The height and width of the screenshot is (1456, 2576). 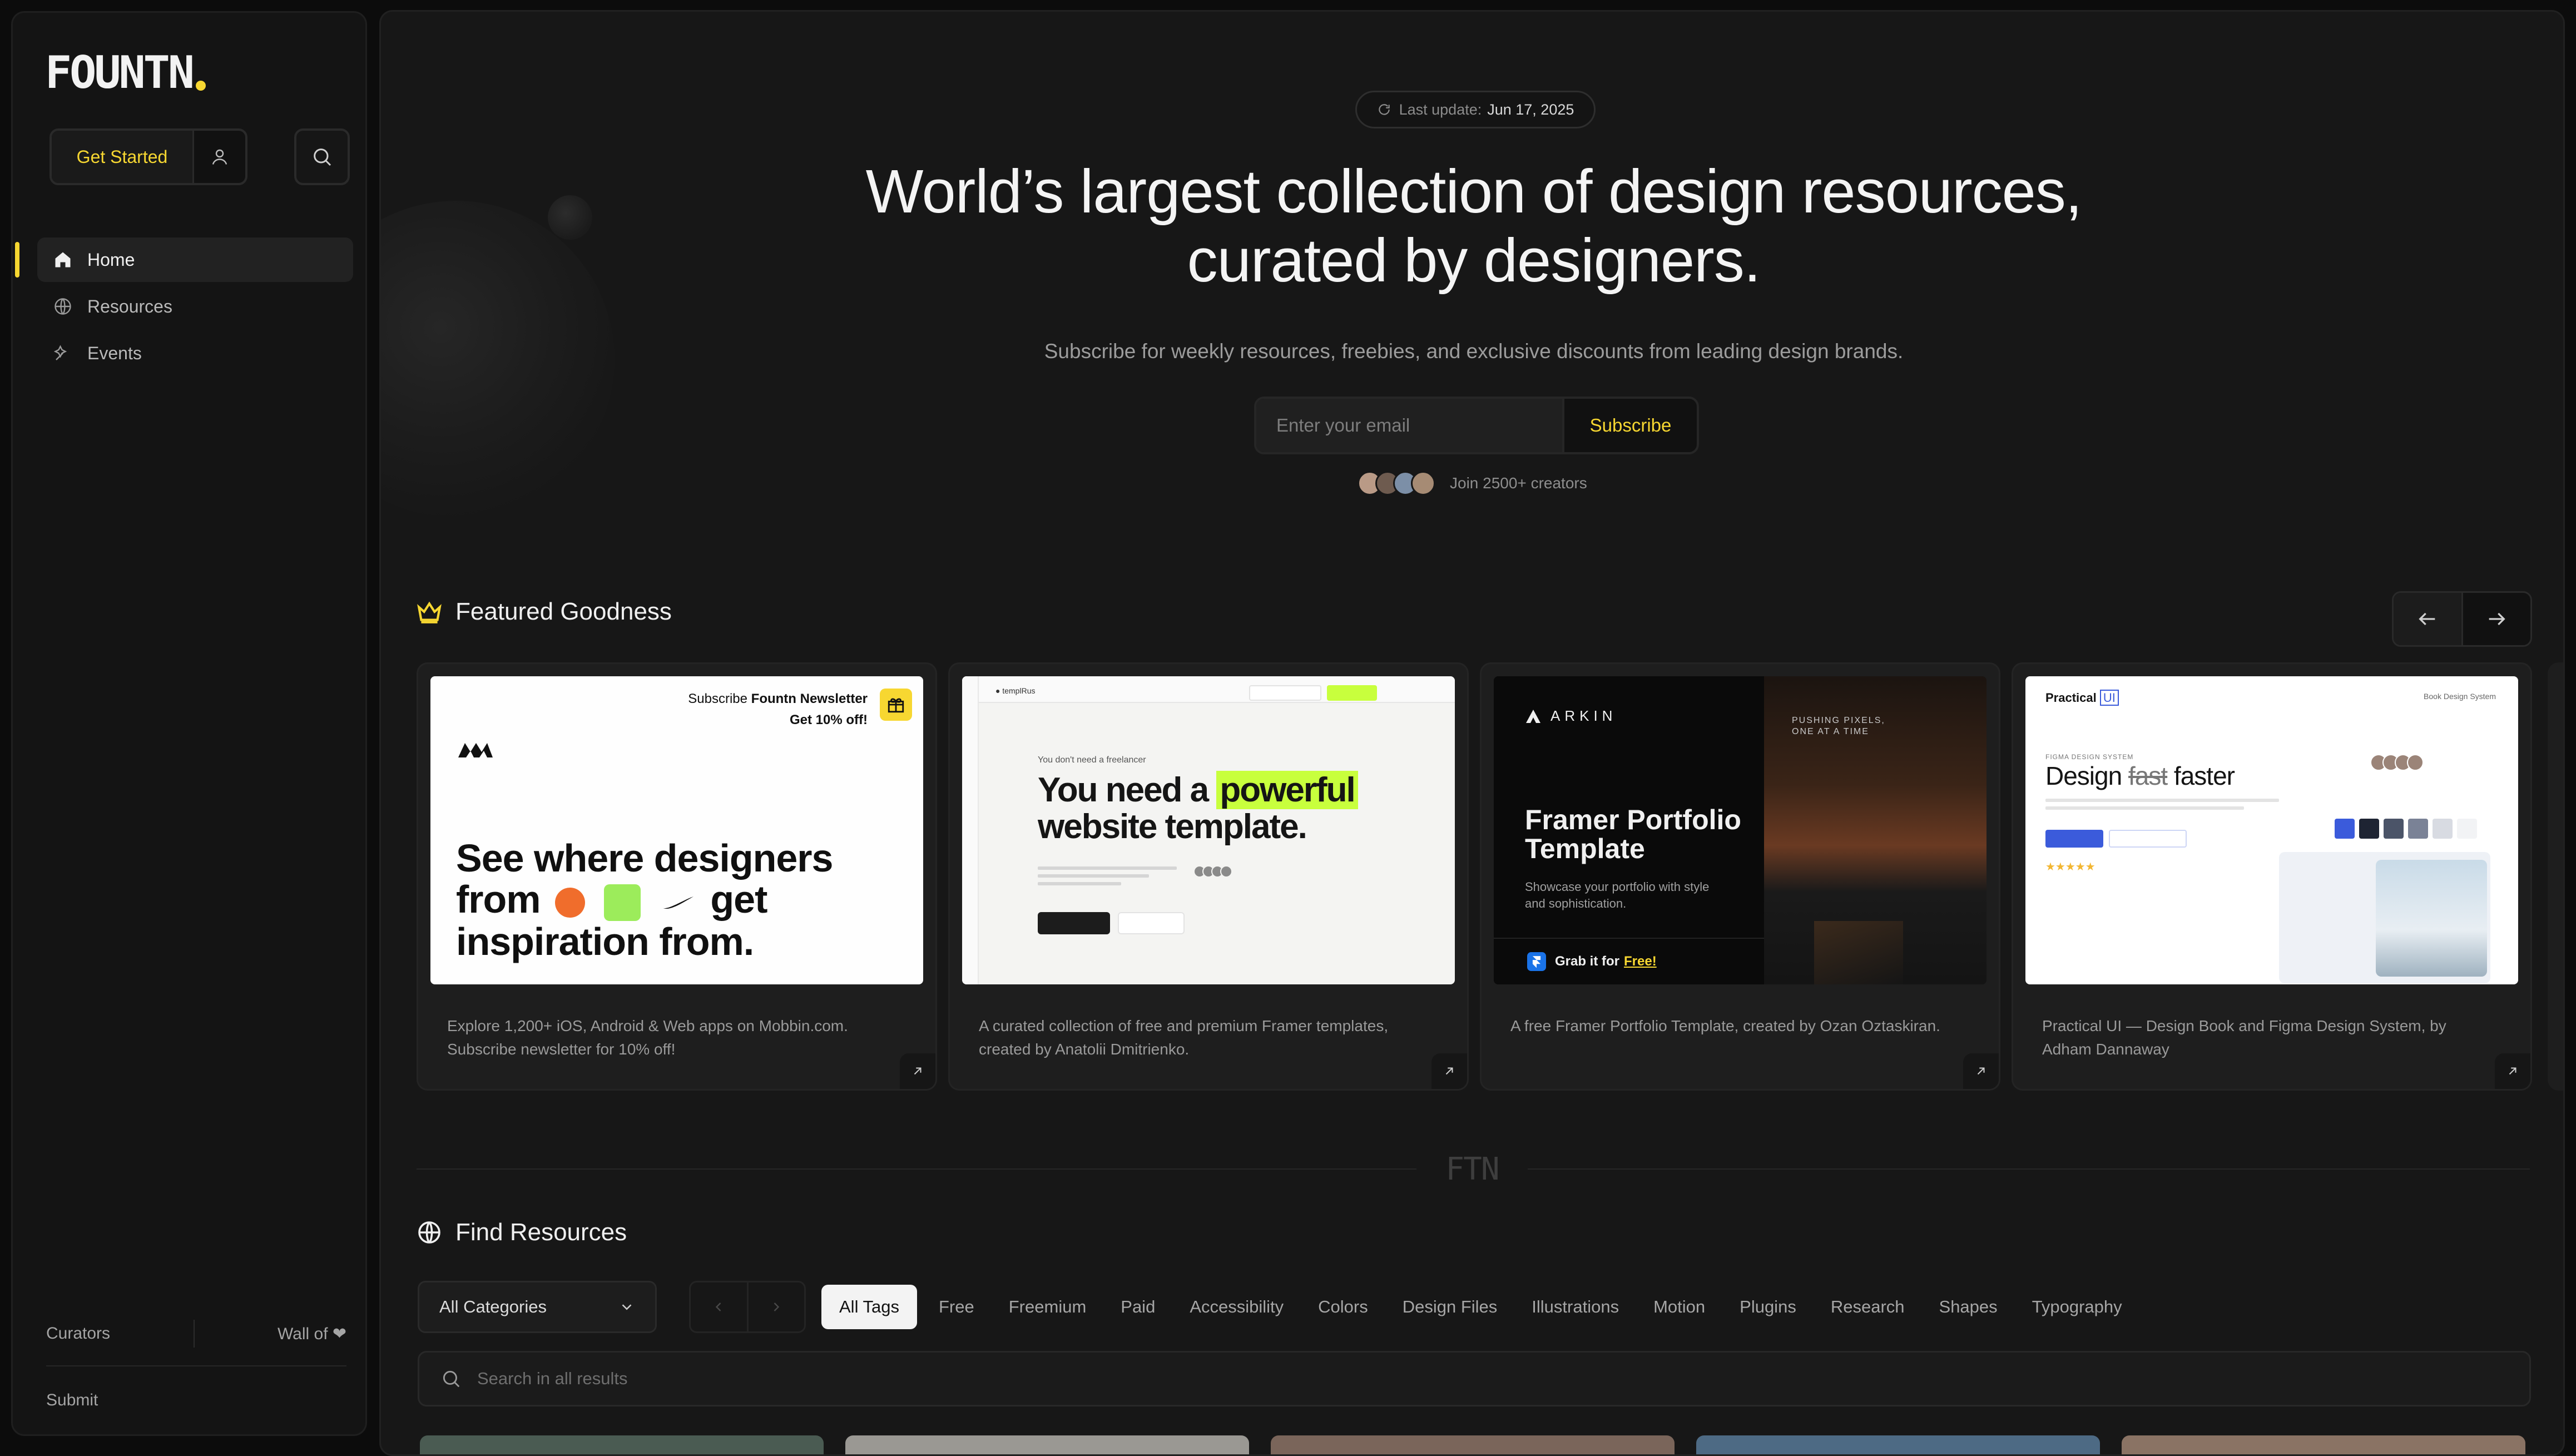 What do you see at coordinates (2140, 776) in the screenshot?
I see `mock-title: Design fast faster` at bounding box center [2140, 776].